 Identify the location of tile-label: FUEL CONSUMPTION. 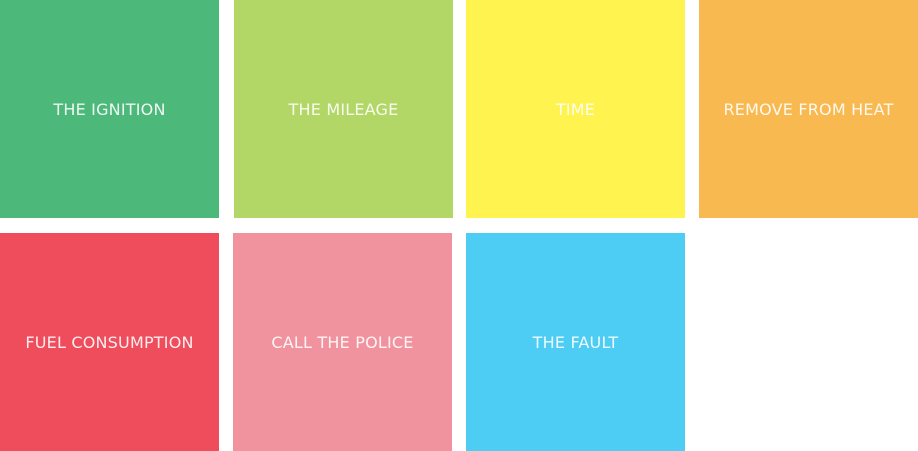
(109, 342).